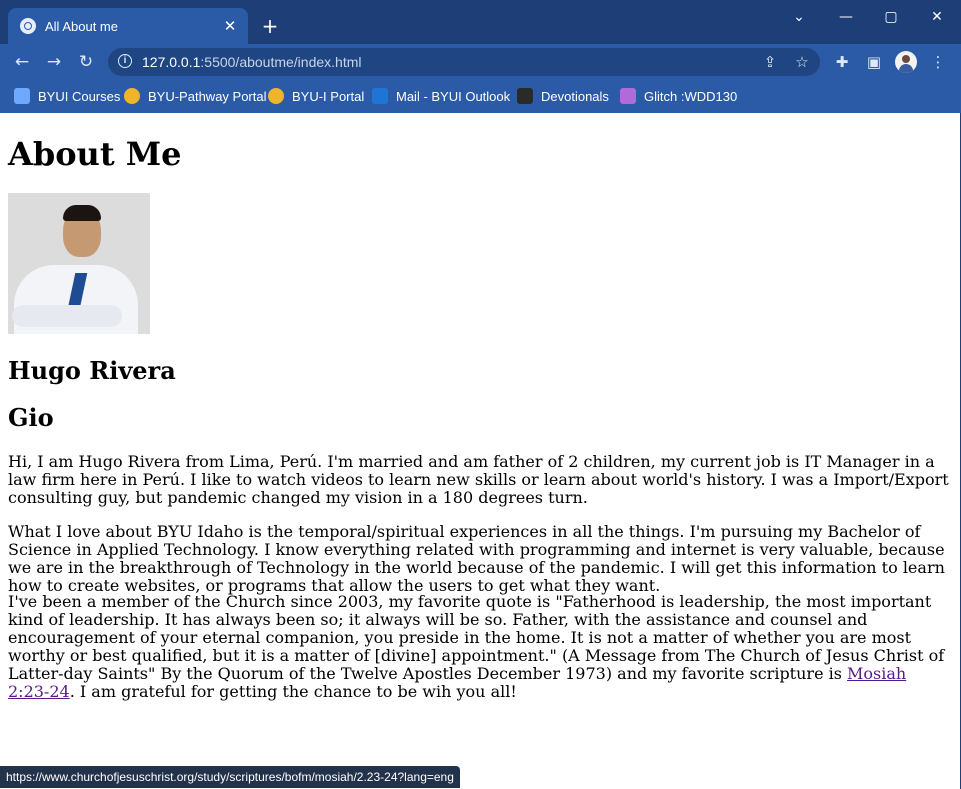 Image resolution: width=961 pixels, height=789 pixels. I want to click on kebab-menu-icon: ⋮, so click(938, 62).